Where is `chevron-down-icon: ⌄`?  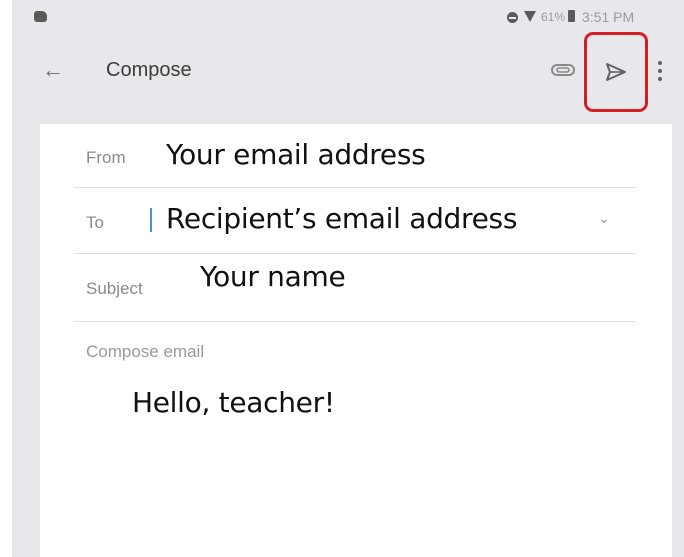 chevron-down-icon: ⌄ is located at coordinates (605, 218).